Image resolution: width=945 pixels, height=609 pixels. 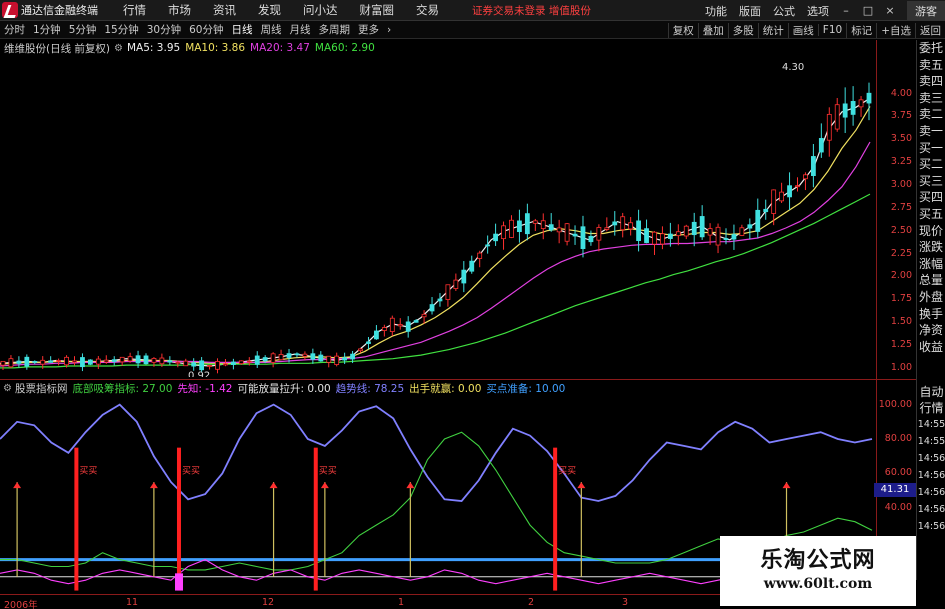 I want to click on side-panel-item: 涨跌, so click(x=931, y=247).